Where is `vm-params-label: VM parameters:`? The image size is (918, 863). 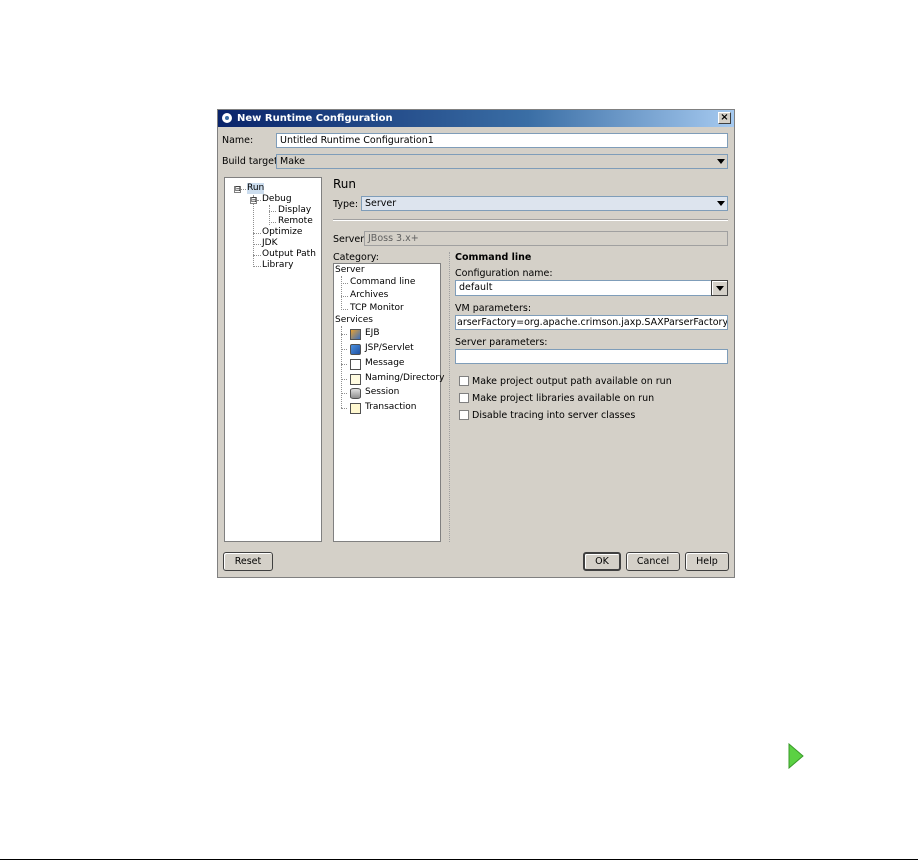 vm-params-label: VM parameters: is located at coordinates (493, 308).